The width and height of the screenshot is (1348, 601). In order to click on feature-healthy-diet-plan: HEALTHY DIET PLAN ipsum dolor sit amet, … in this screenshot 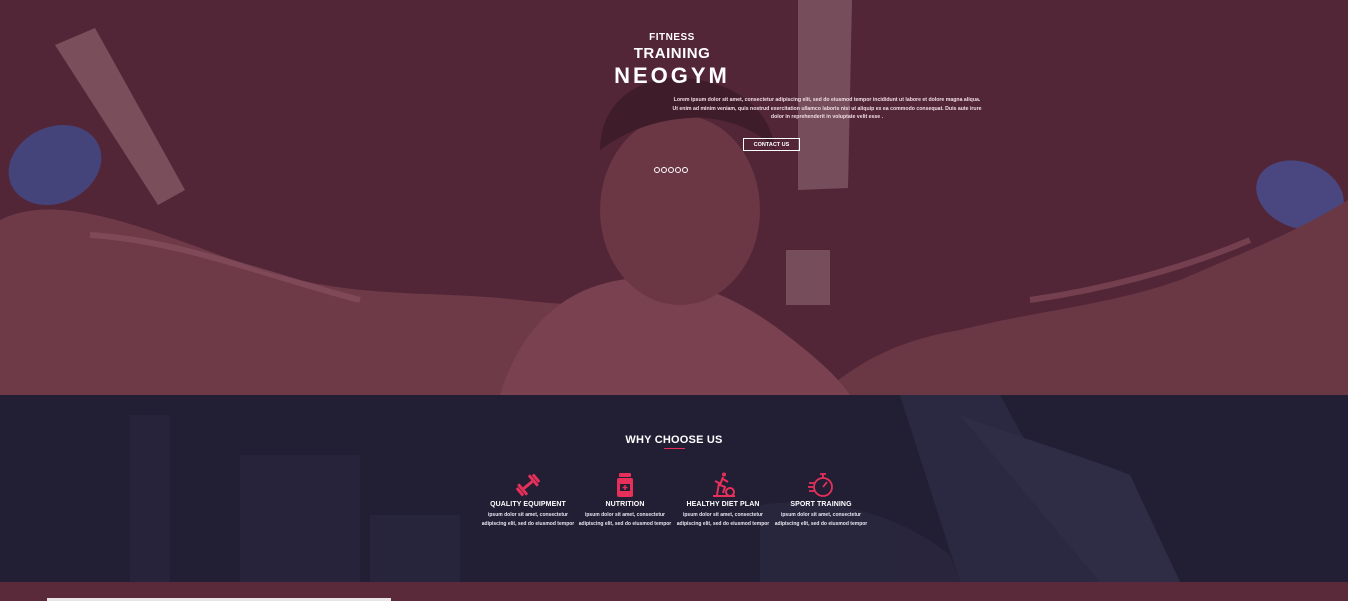, I will do `click(723, 499)`.